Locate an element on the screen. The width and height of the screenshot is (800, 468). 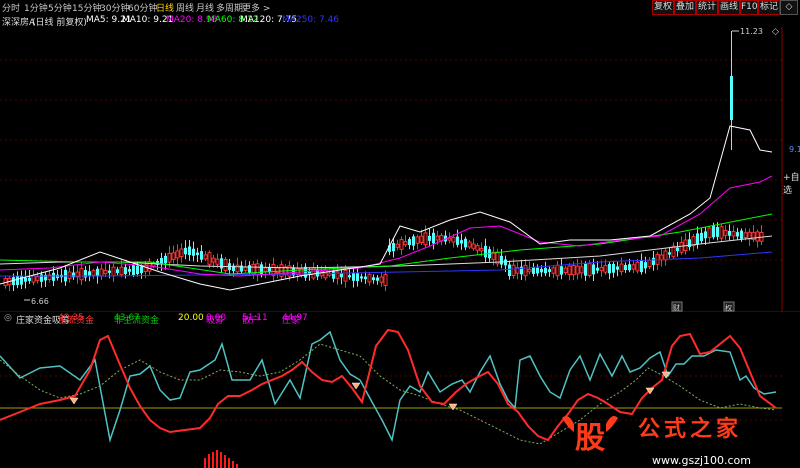
current-price-label: 9.1 is located at coordinates (794, 149).